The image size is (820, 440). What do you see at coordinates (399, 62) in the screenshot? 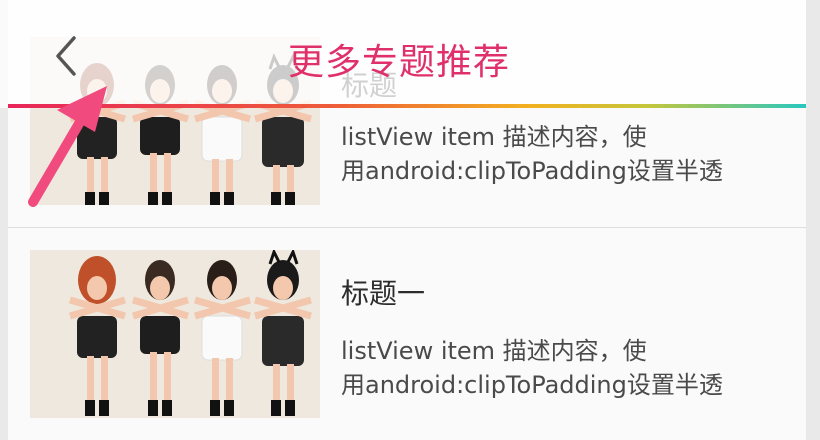
I see `page-title: 更多专题推荐` at bounding box center [399, 62].